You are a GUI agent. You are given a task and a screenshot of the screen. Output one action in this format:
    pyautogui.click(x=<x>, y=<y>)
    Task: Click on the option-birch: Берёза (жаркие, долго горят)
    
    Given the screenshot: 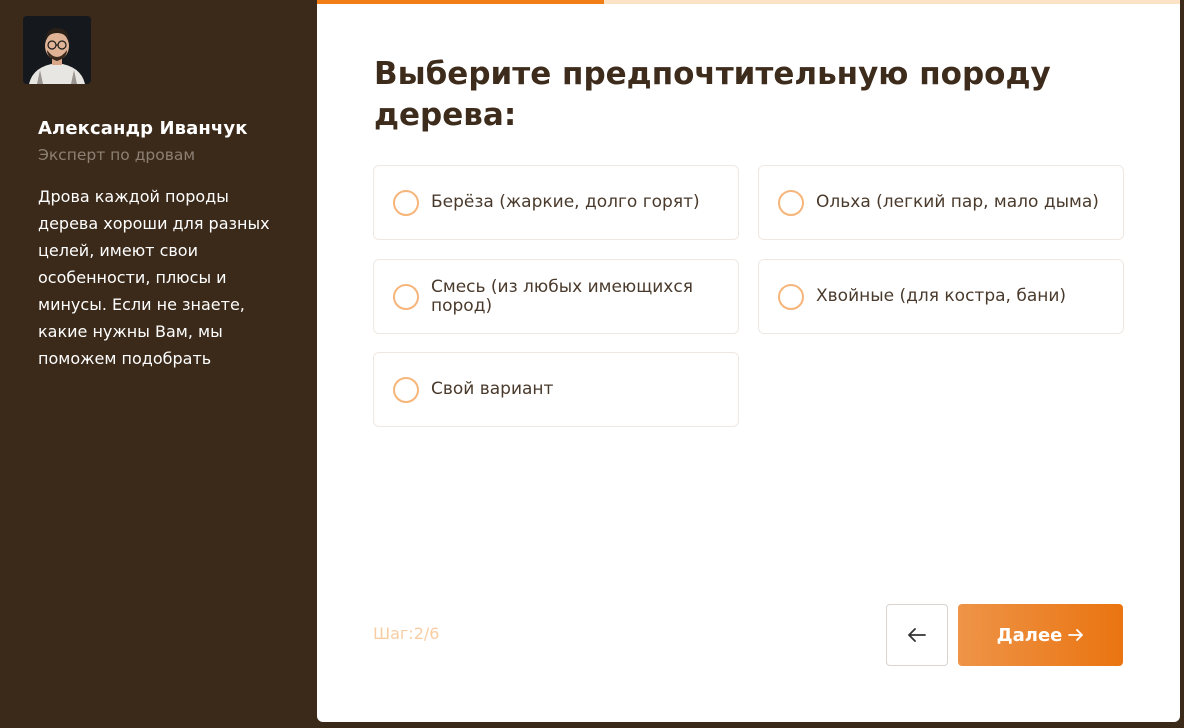 What is the action you would take?
    pyautogui.click(x=556, y=202)
    